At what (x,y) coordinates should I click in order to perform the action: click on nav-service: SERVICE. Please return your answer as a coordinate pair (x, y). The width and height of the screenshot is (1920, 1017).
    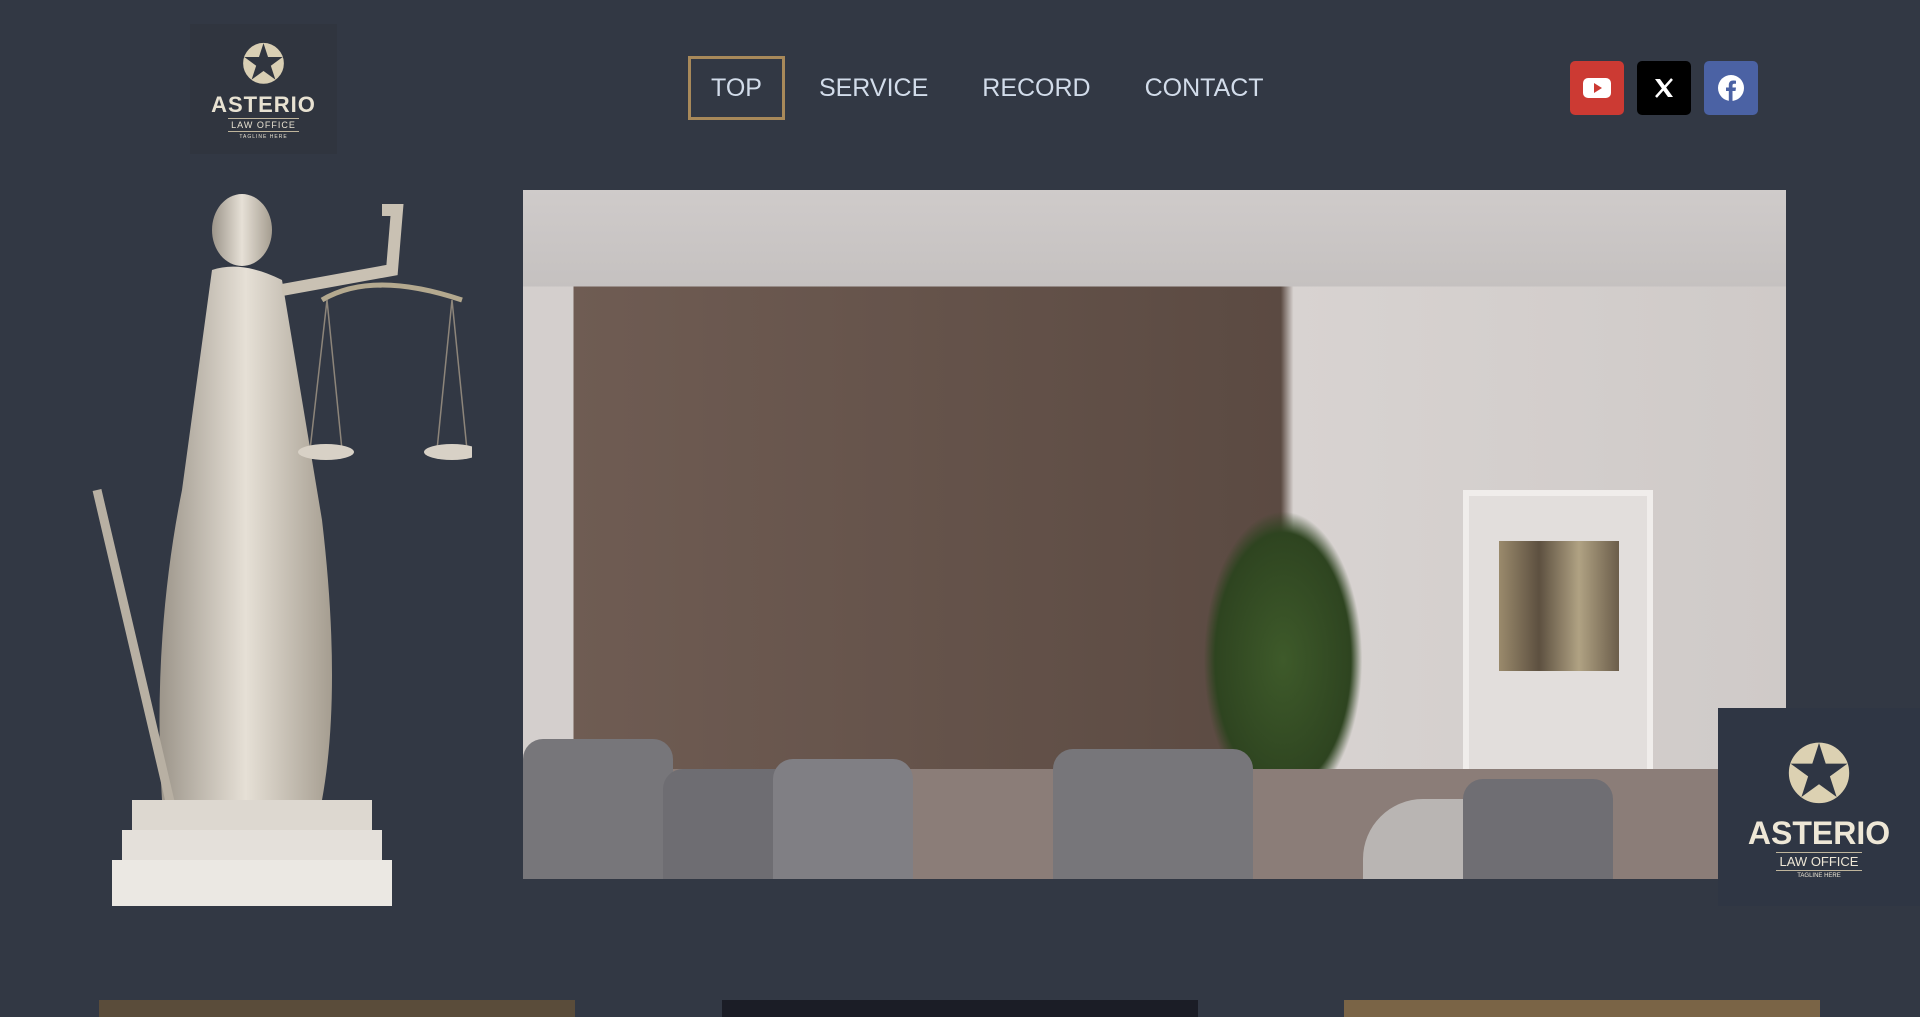
    Looking at the image, I should click on (873, 88).